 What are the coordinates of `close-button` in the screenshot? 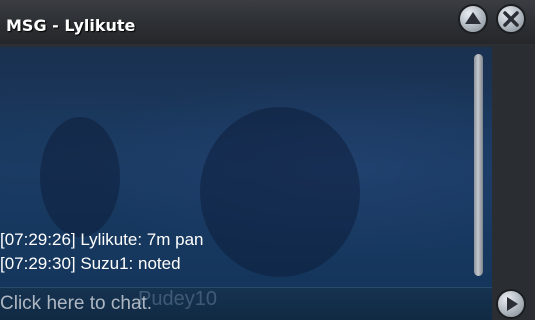 It's located at (511, 19).